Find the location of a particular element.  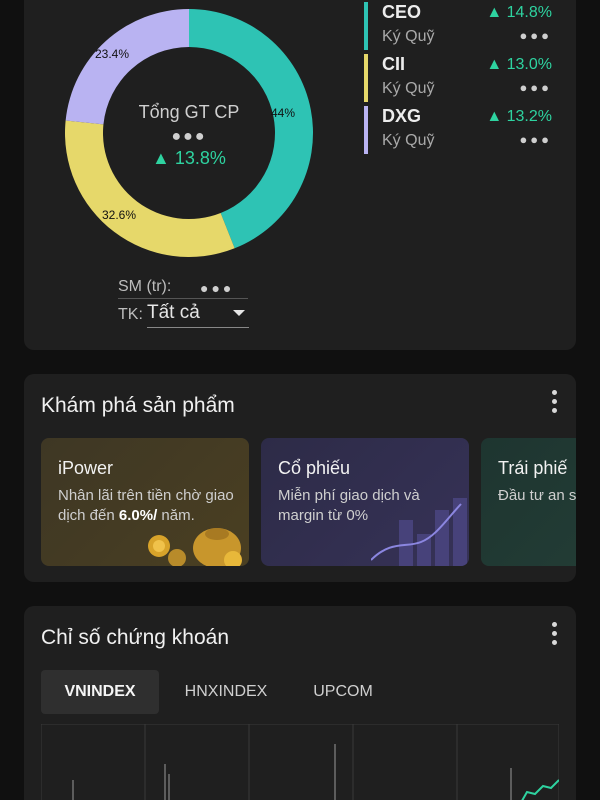

total-stock-change: ▲ 13.8% is located at coordinates (189, 158).